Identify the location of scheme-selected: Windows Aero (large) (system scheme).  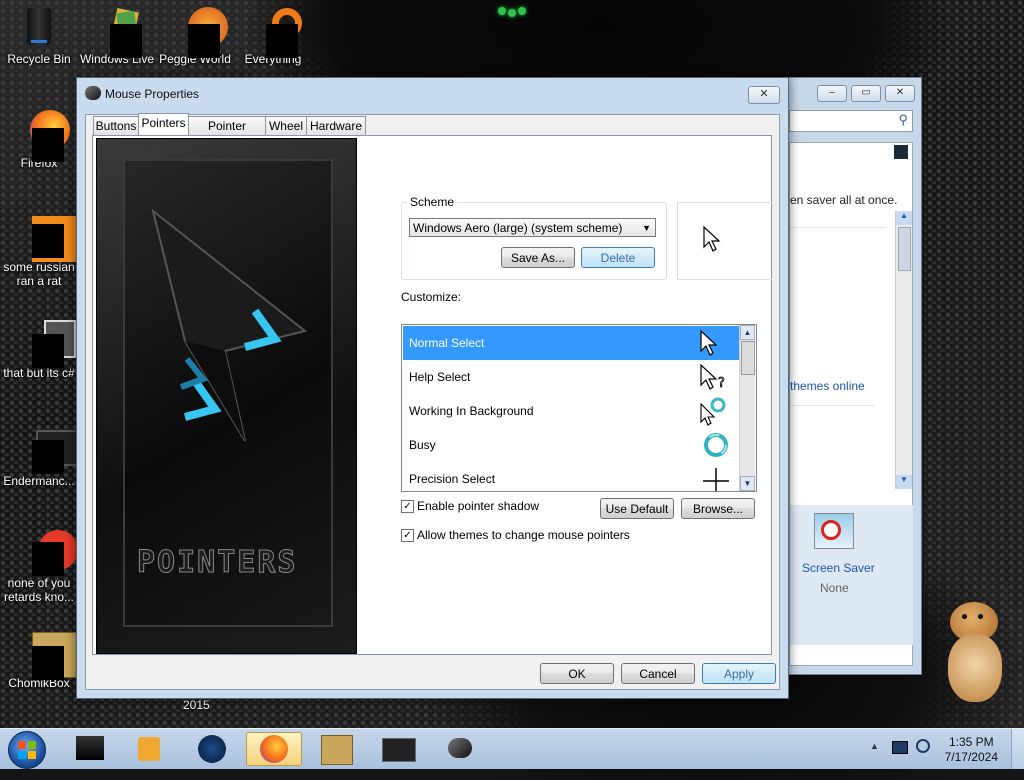
(518, 228).